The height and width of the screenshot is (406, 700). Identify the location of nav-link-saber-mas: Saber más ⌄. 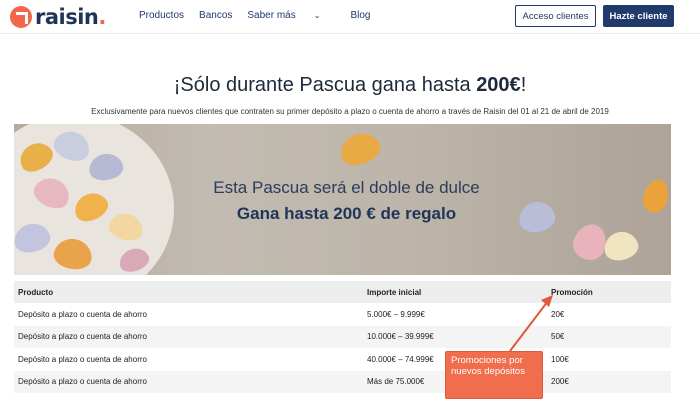
(291, 15).